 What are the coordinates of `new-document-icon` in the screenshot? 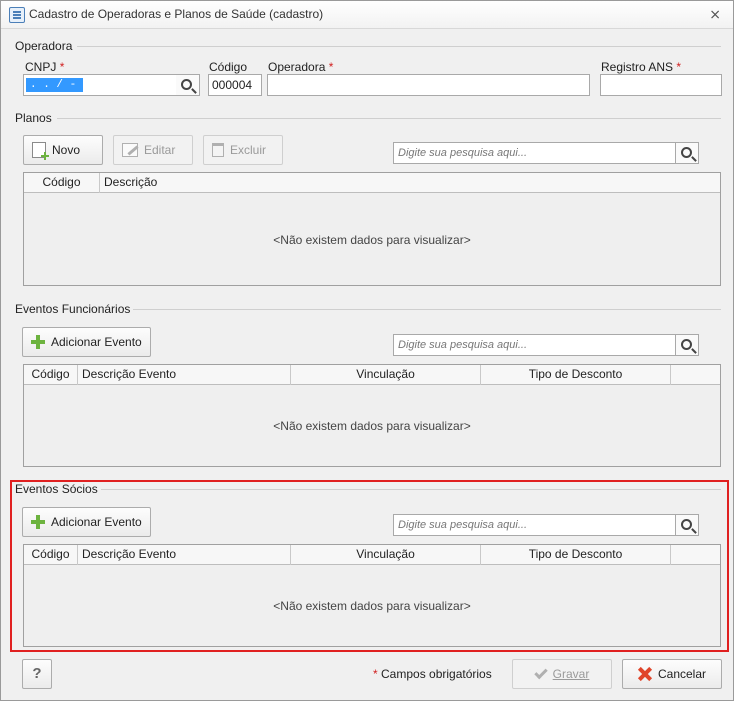 It's located at (40, 151).